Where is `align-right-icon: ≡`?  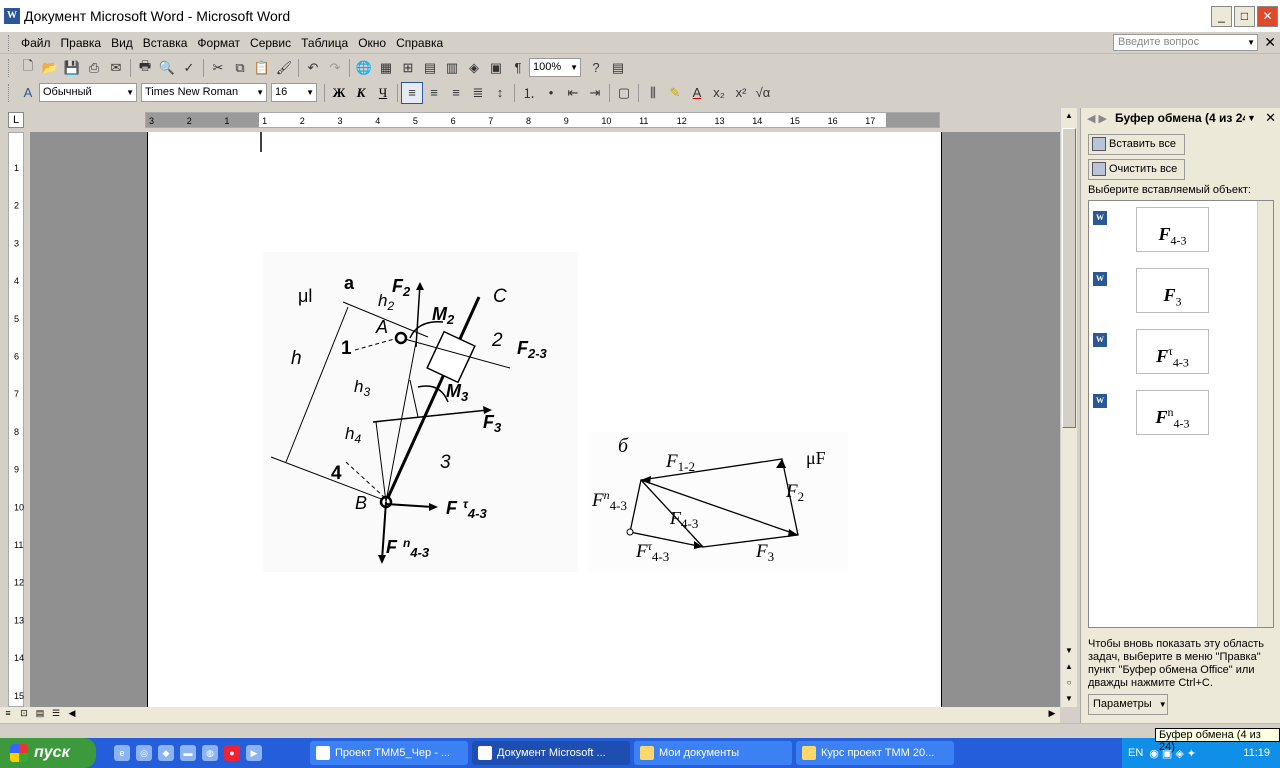 align-right-icon: ≡ is located at coordinates (456, 93).